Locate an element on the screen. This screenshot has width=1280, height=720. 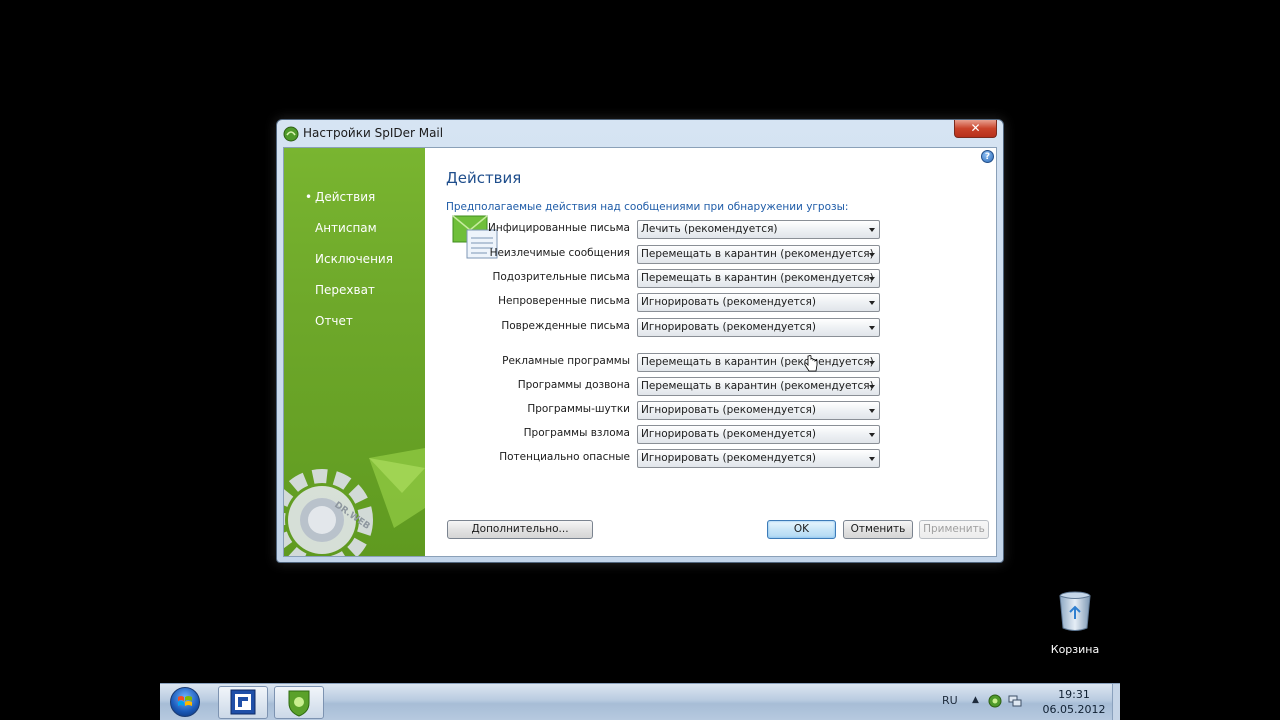
tray-expand-icon: ▲ is located at coordinates (975, 700).